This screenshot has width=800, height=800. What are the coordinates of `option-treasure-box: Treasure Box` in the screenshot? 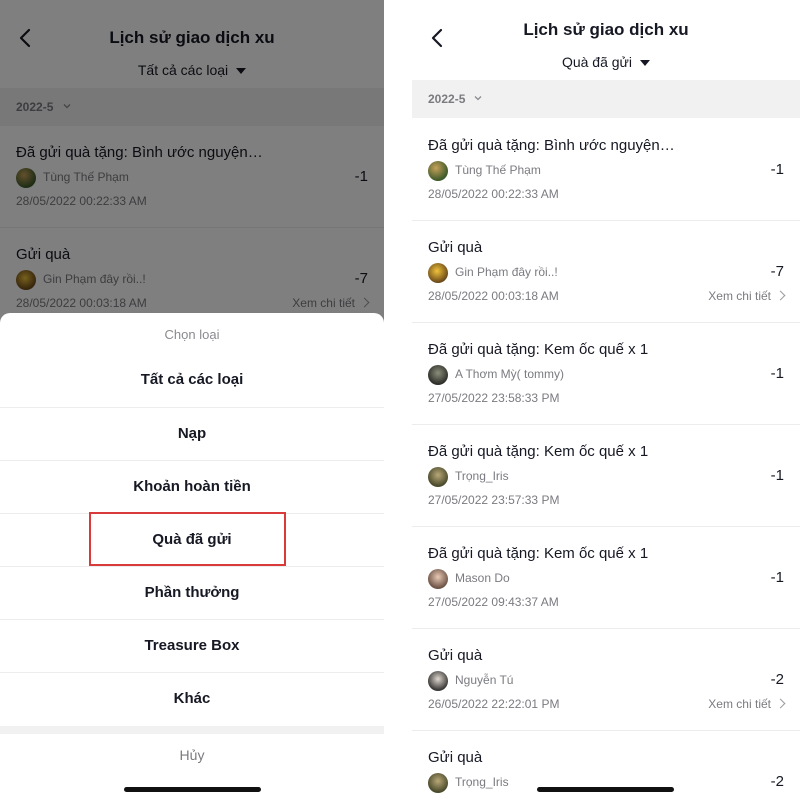 It's located at (192, 645).